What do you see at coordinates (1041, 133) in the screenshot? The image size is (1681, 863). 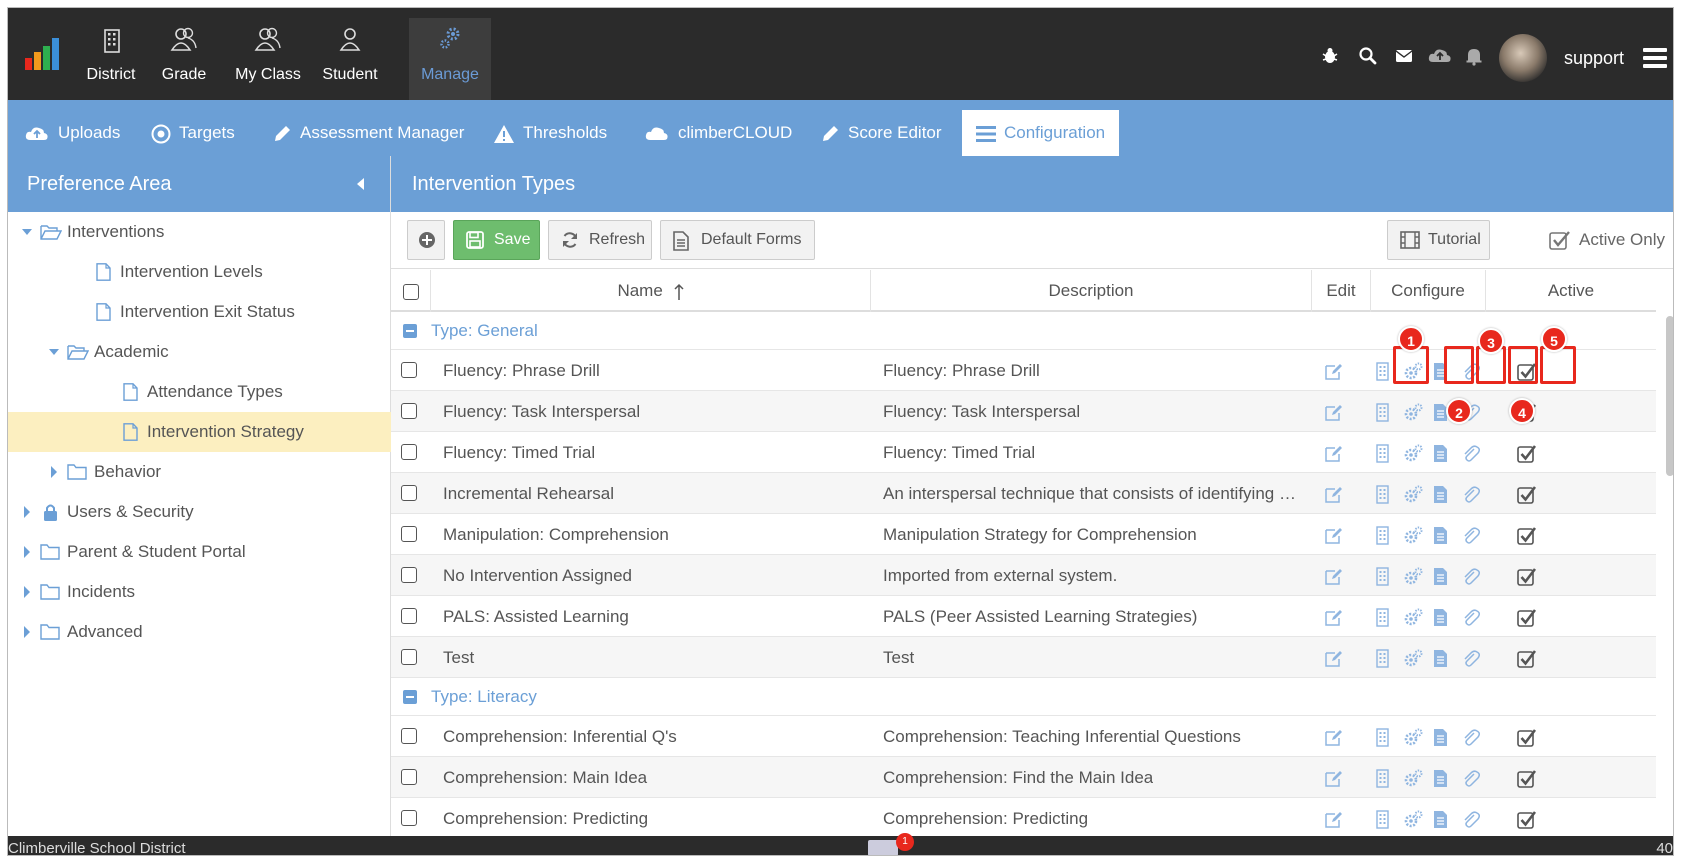 I see `tab-configuration: Configuration` at bounding box center [1041, 133].